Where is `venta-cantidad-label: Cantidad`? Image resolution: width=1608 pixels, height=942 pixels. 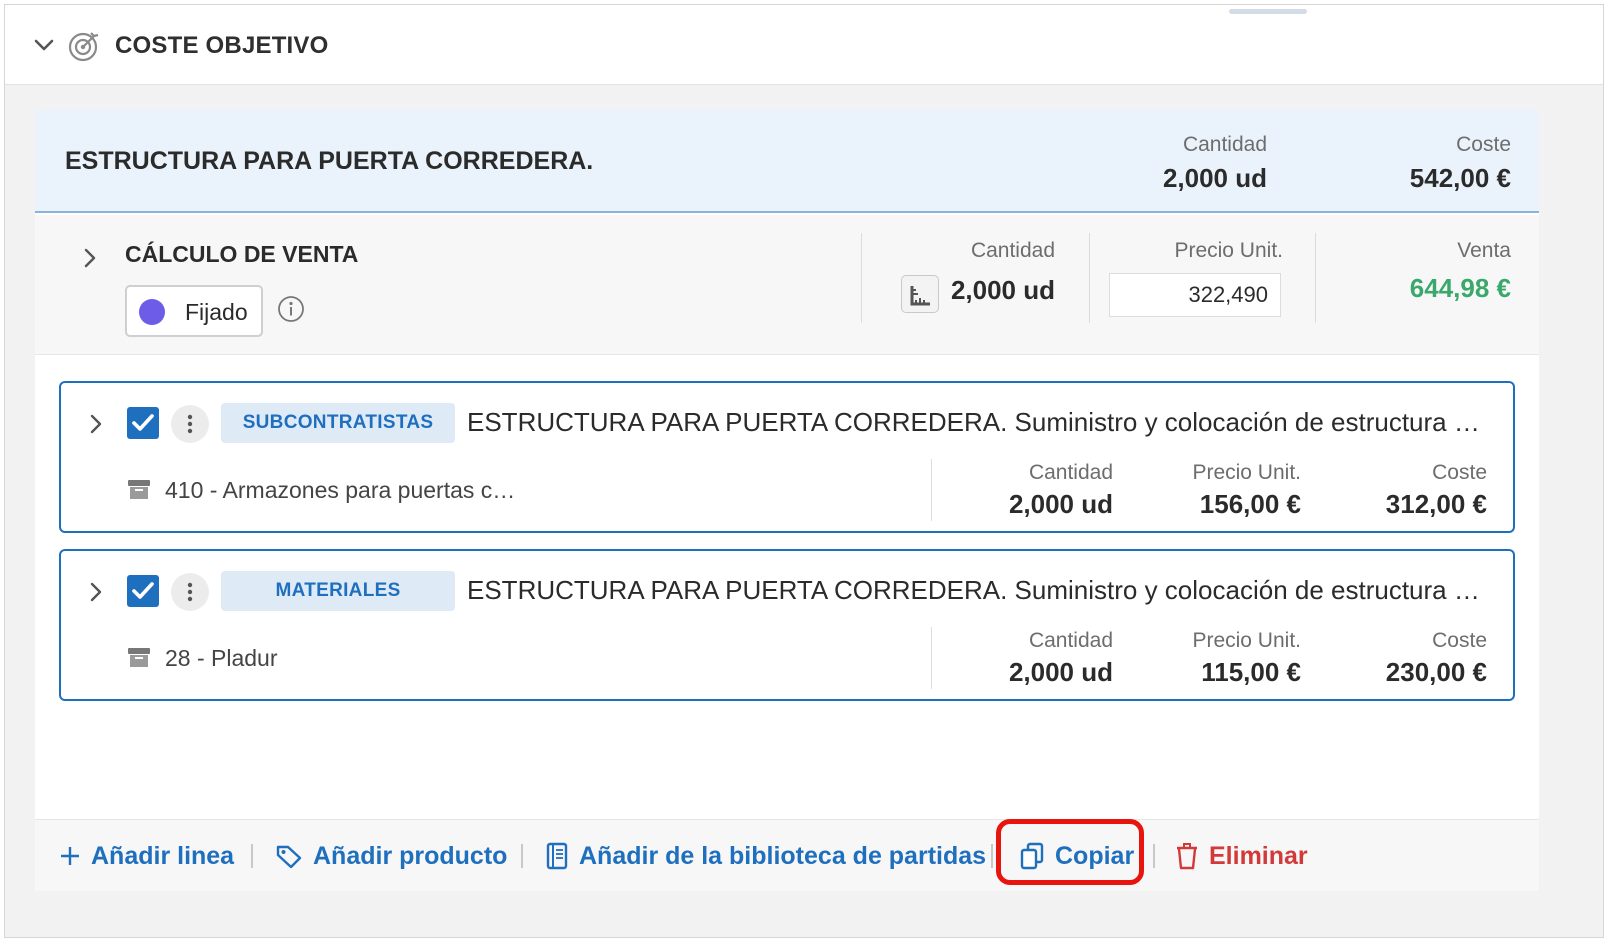 venta-cantidad-label: Cantidad is located at coordinates (1012, 250).